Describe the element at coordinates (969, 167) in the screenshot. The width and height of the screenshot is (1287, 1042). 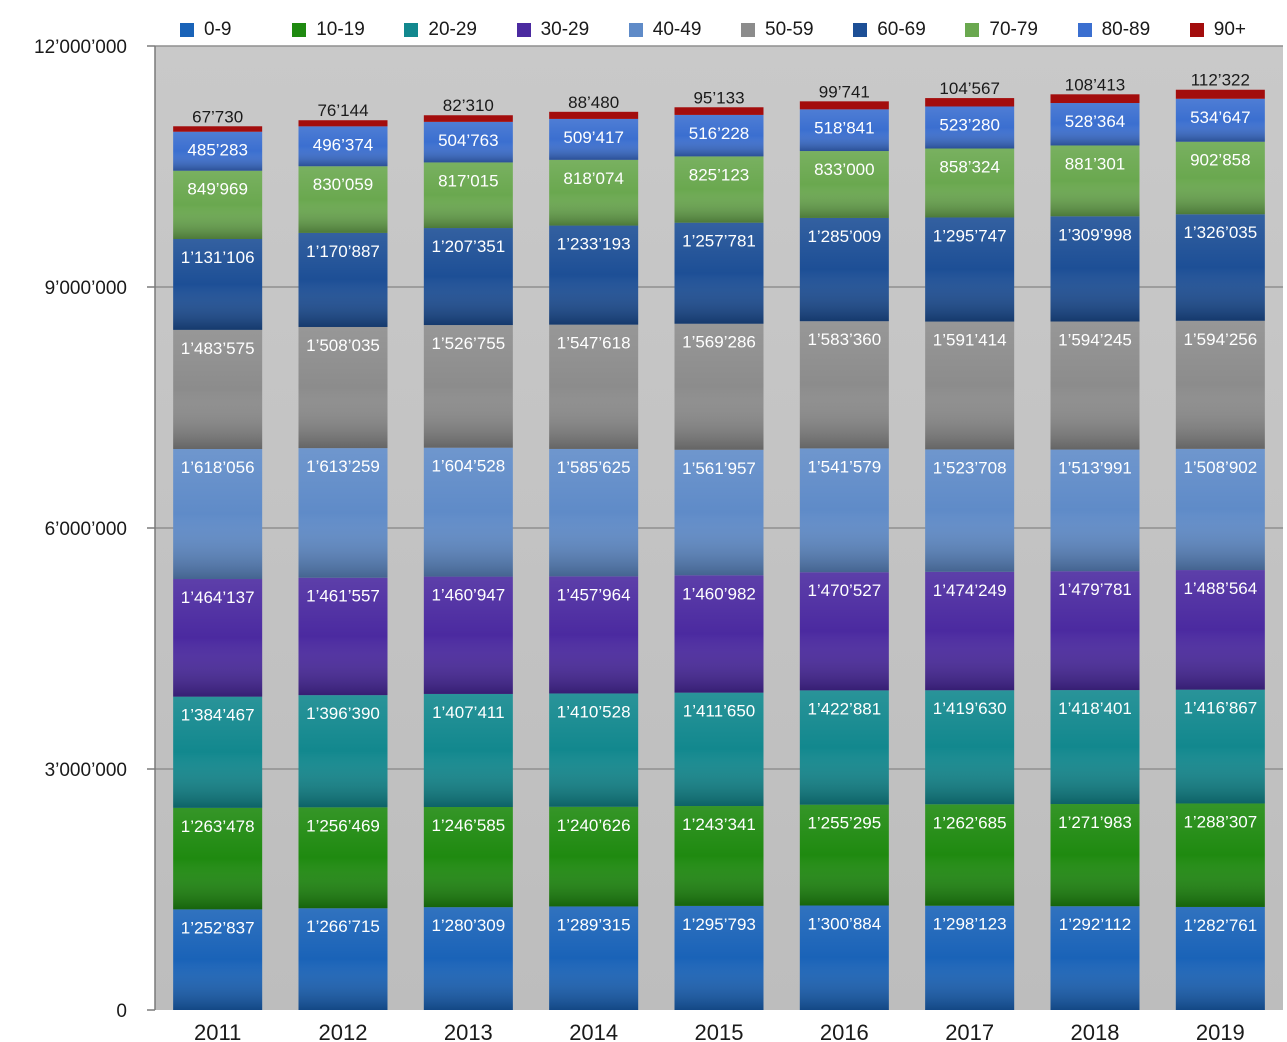
I see `data-label-70-79-2017: 858’324` at that location.